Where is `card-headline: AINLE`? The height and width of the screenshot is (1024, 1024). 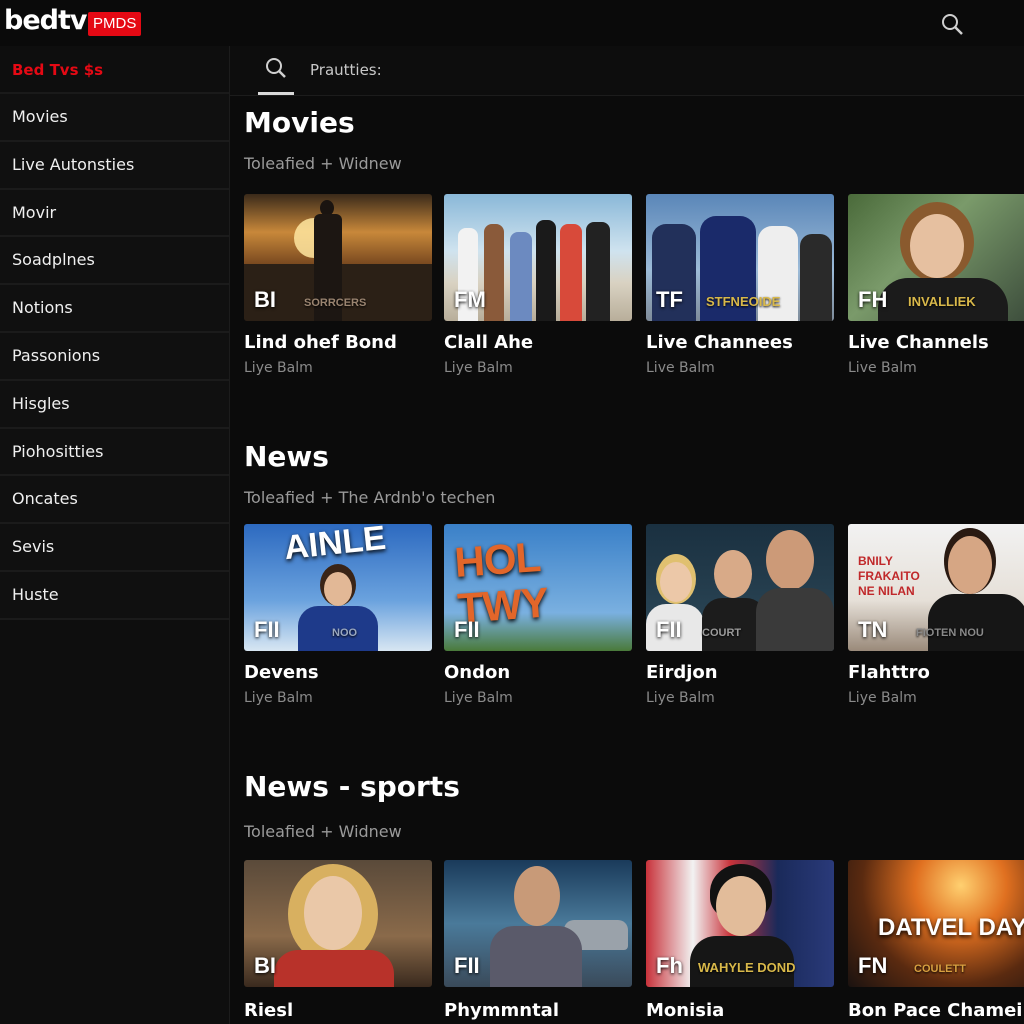
card-headline: AINLE is located at coordinates (335, 546).